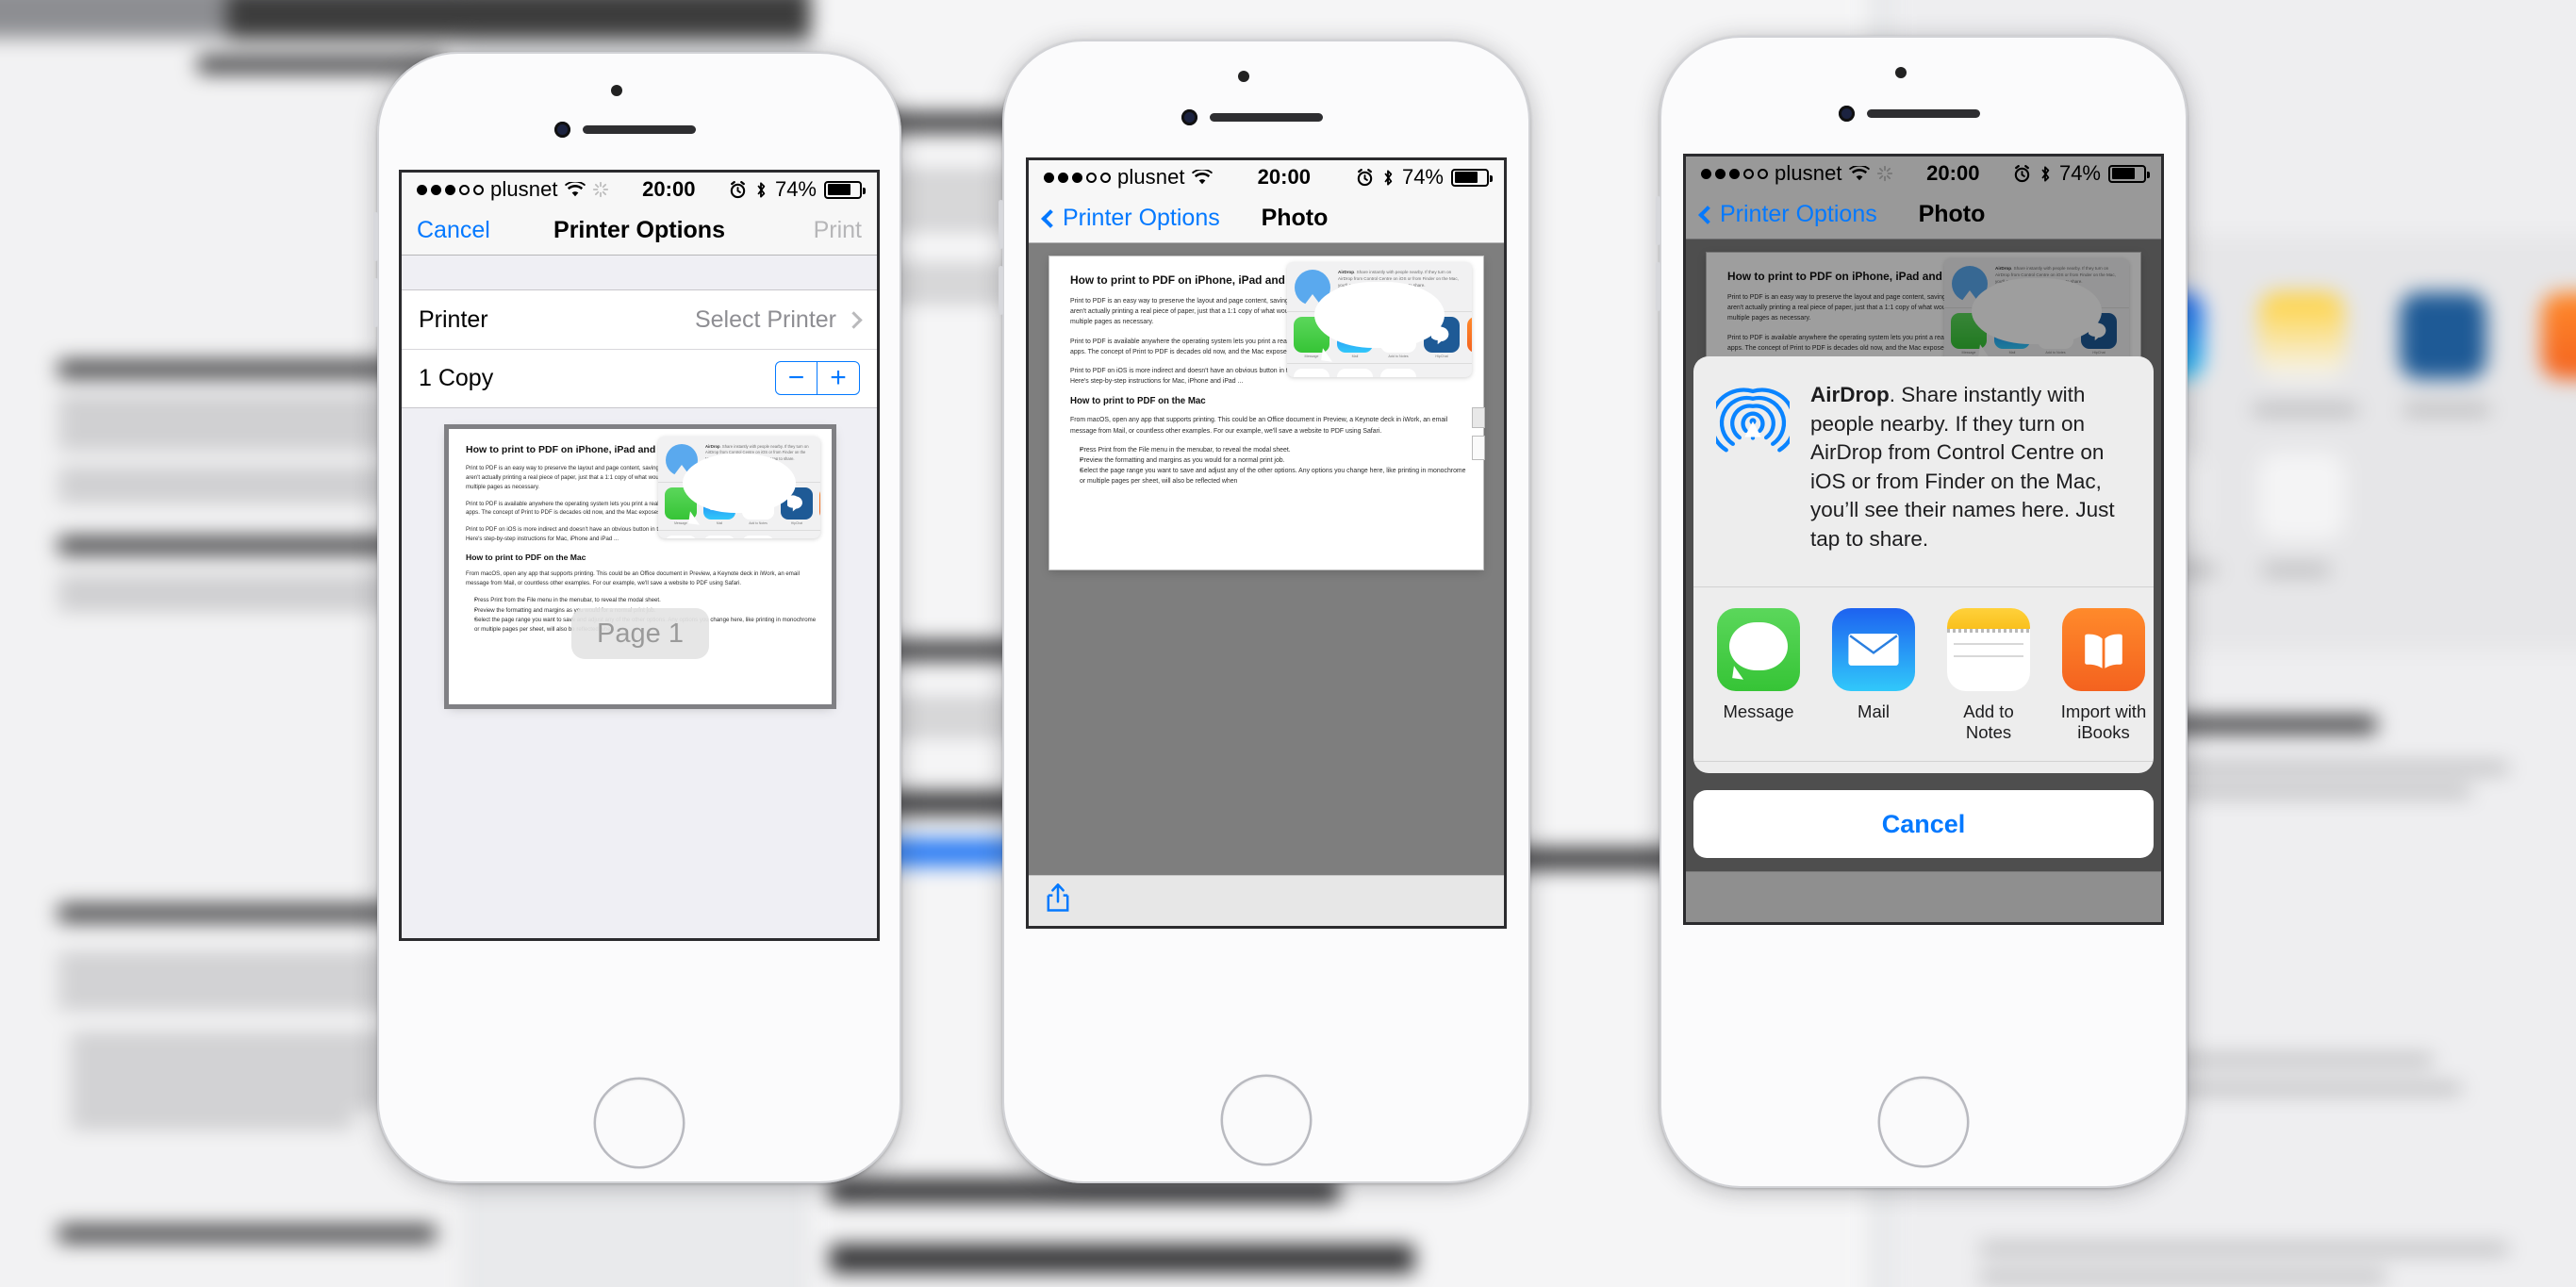 This screenshot has height=1287, width=2576. I want to click on signal-strength-icon, so click(450, 189).